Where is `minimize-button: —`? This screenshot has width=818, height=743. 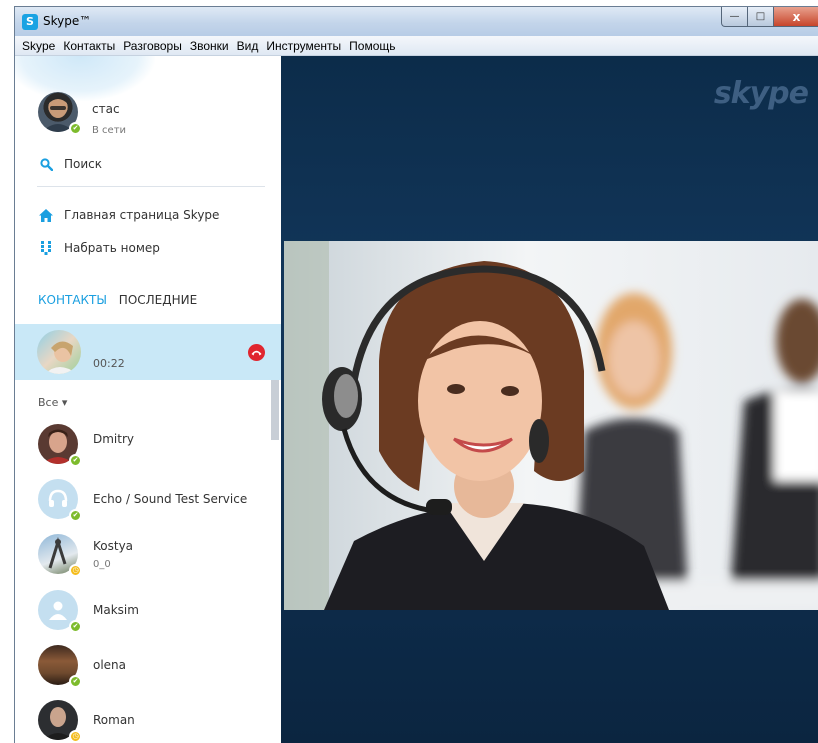
minimize-button: — is located at coordinates (734, 17).